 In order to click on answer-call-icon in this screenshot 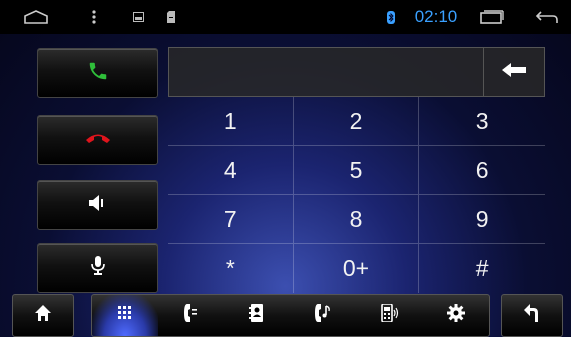, I will do `click(98, 73)`.